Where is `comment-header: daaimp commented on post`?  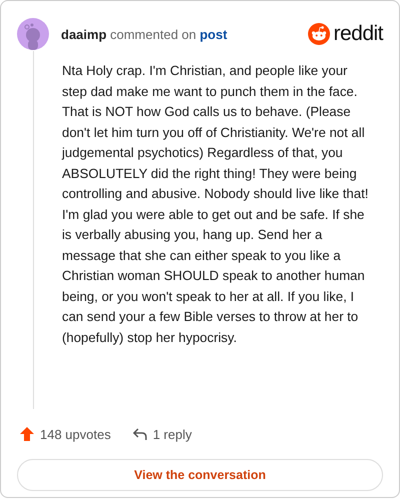
comment-header: daaimp commented on post is located at coordinates (144, 34).